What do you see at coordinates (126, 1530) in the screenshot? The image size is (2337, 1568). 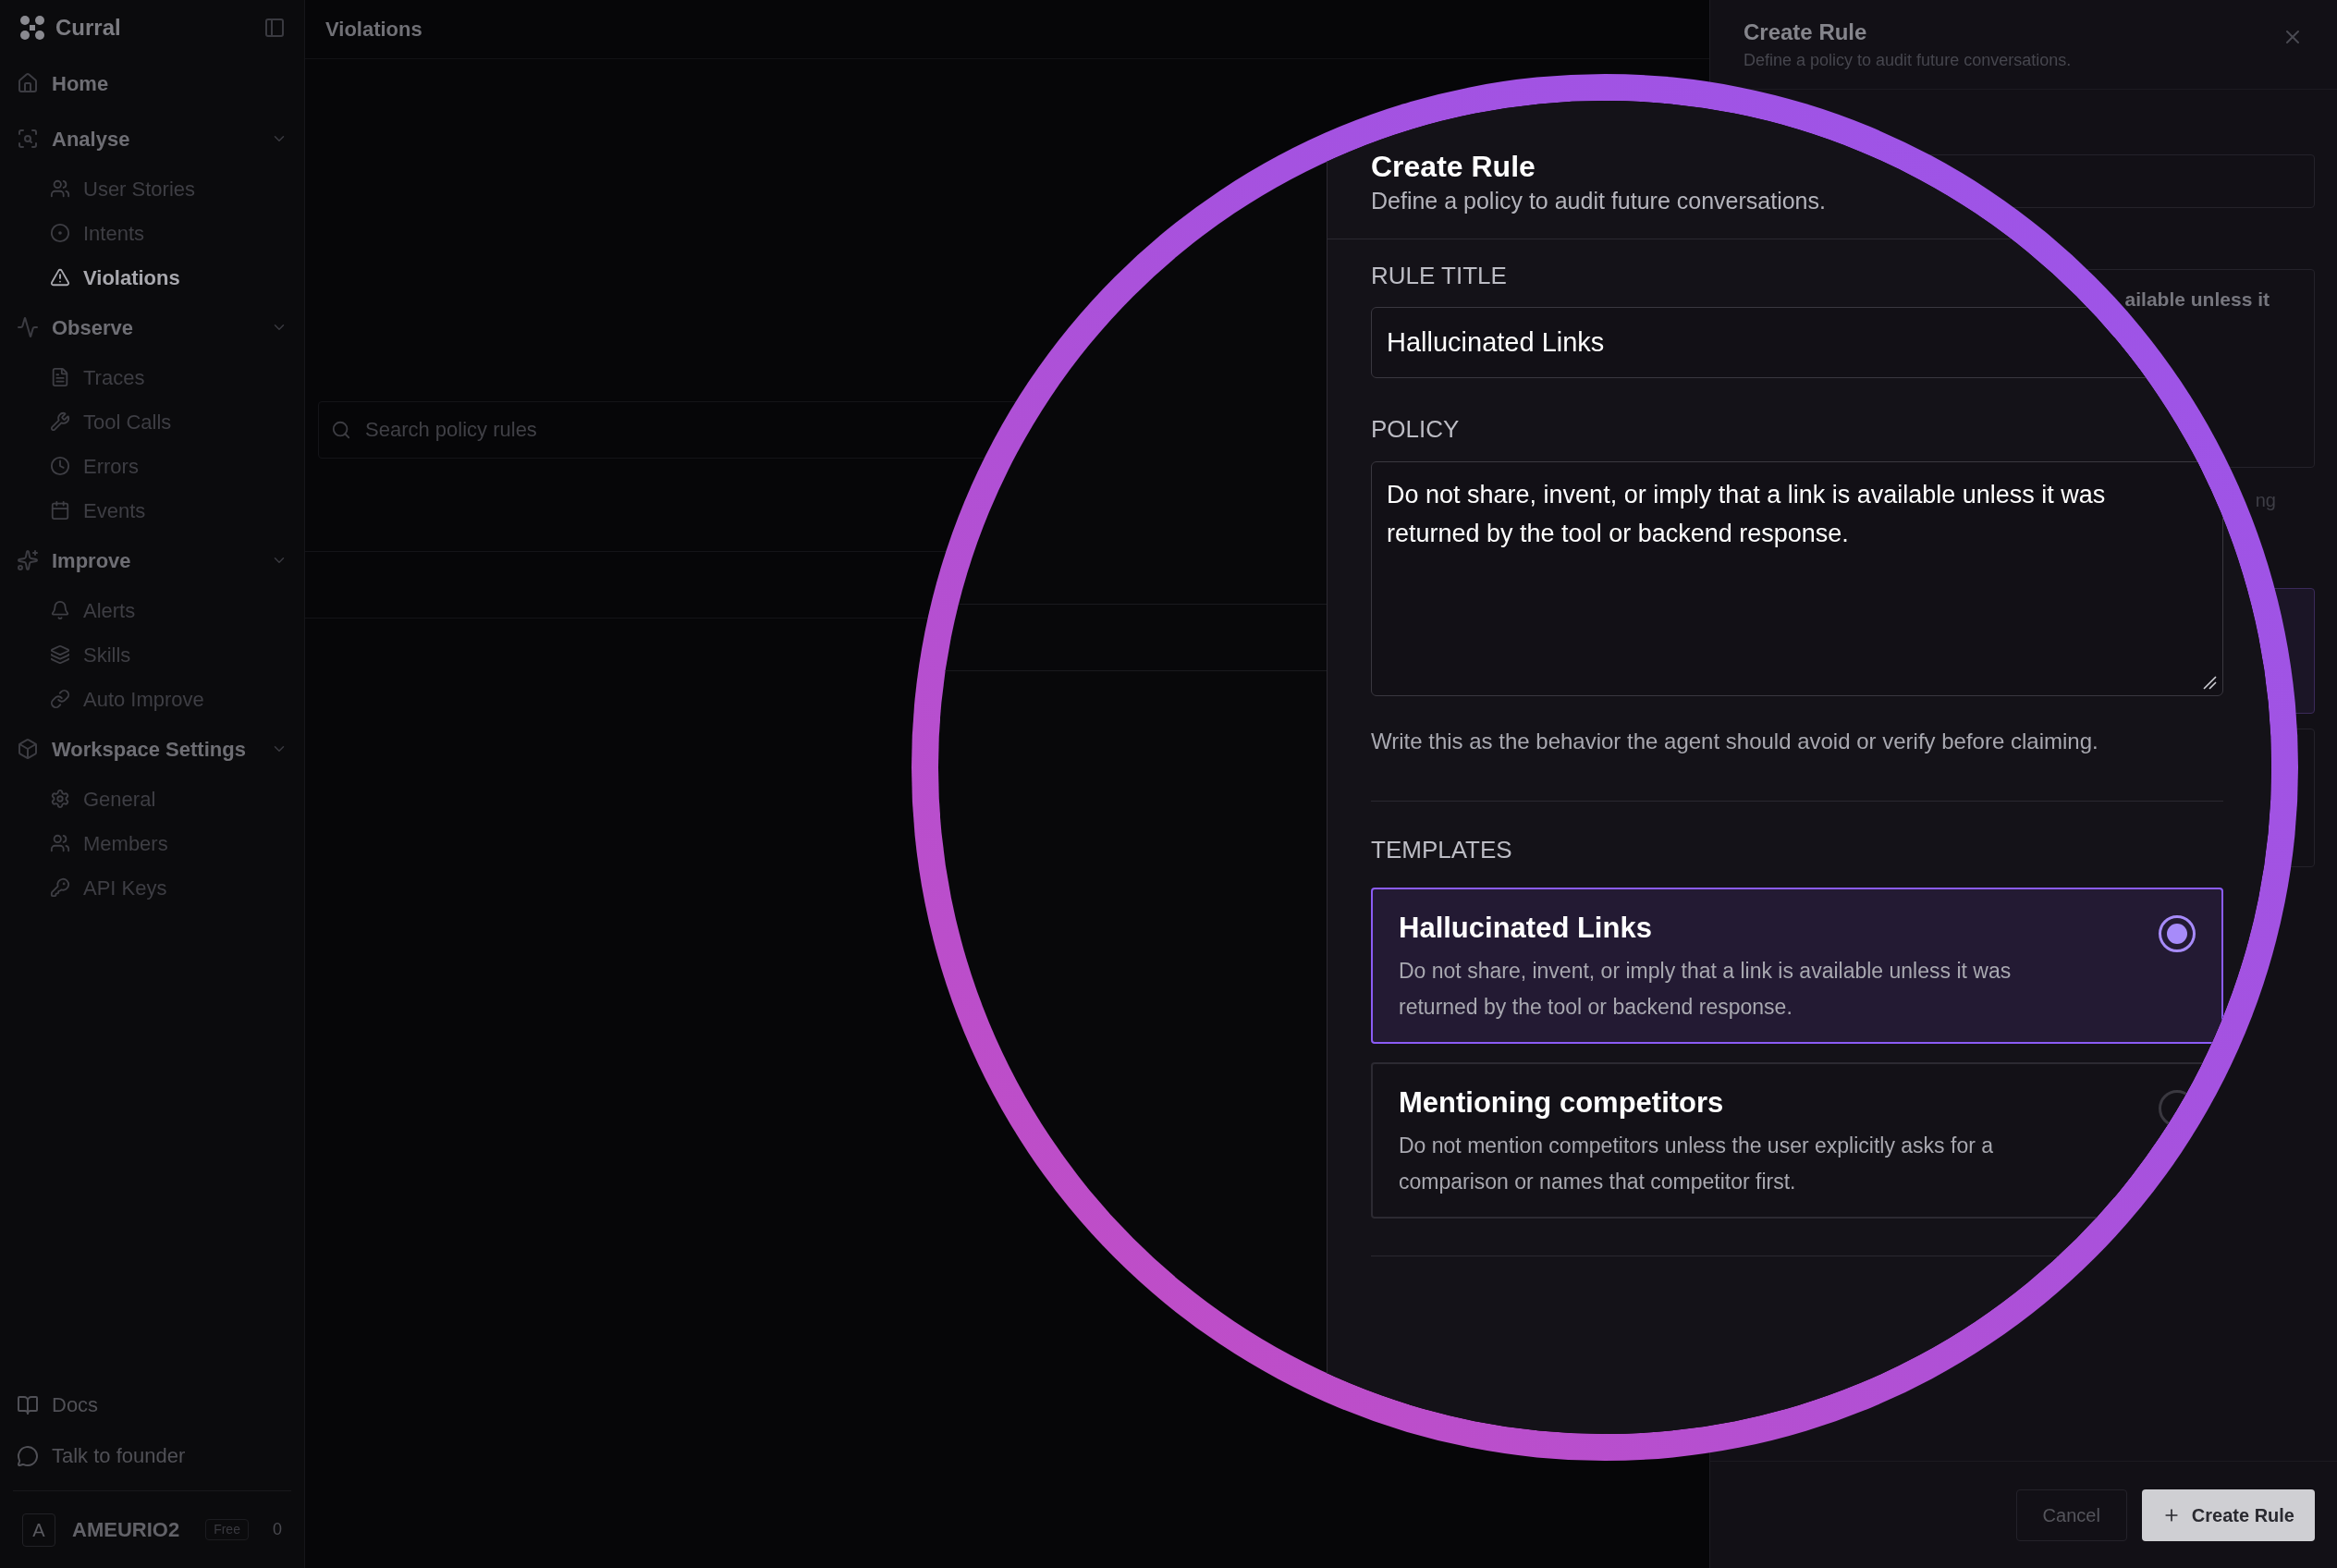 I see `account-name: AMEURIO2` at bounding box center [126, 1530].